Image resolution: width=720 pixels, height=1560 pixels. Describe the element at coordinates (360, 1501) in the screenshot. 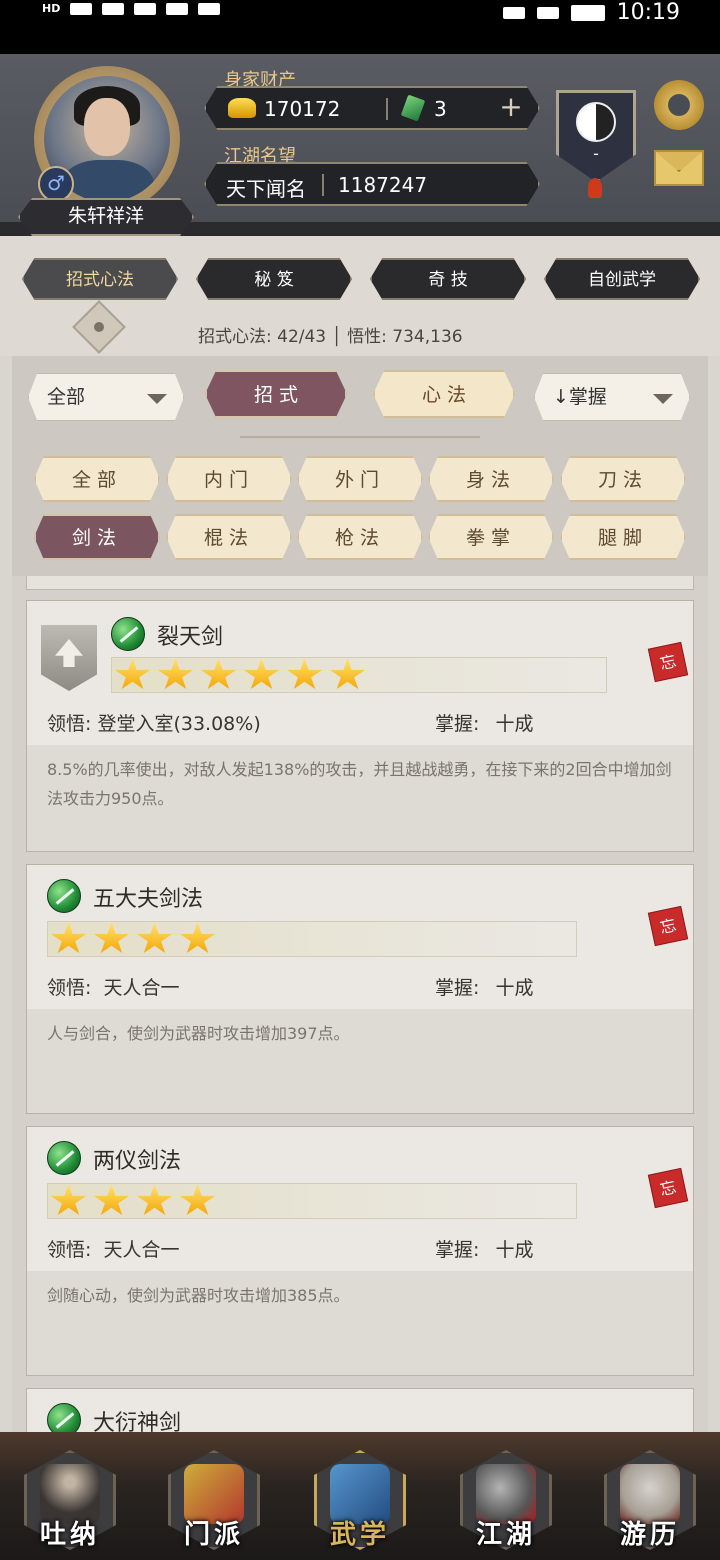

I see `nav-martial-arts: 武学` at that location.